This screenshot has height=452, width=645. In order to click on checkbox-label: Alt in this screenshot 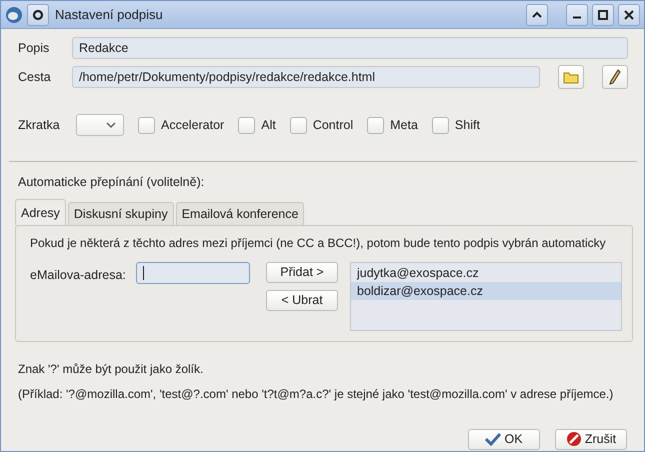, I will do `click(268, 125)`.